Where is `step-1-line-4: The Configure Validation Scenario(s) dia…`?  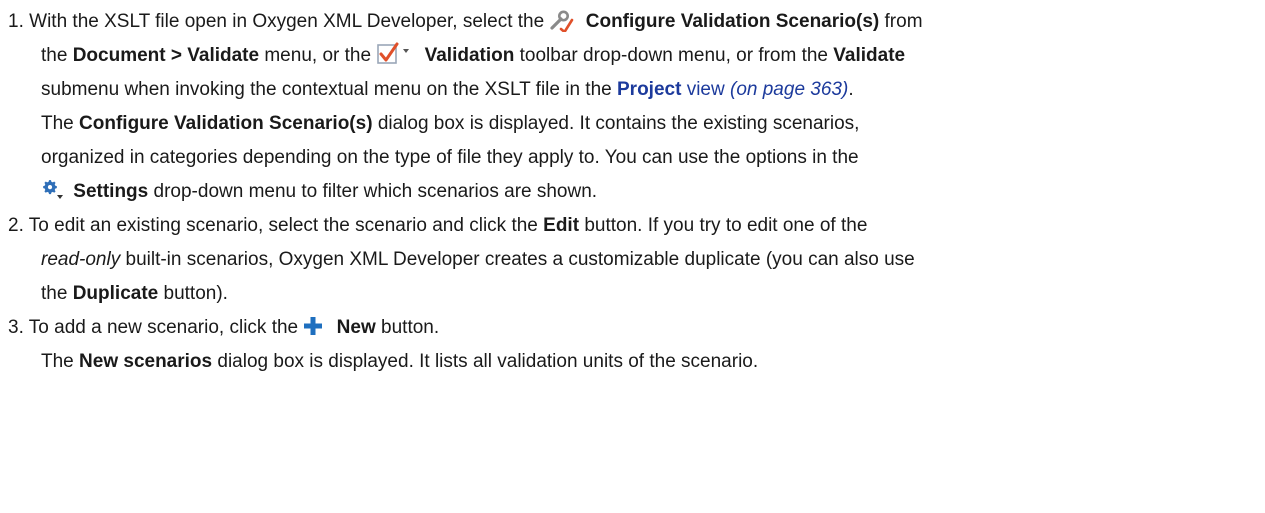 step-1-line-4: The Configure Validation Scenario(s) dia… is located at coordinates (633, 124).